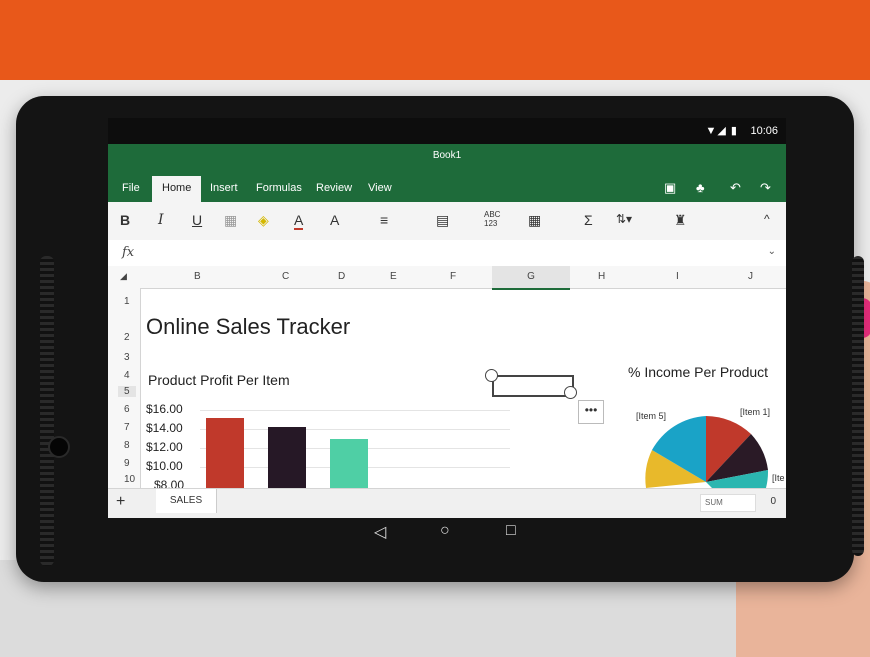 This screenshot has width=870, height=657. I want to click on sheet-tab-bar: + SALES SUM 0, so click(447, 503).